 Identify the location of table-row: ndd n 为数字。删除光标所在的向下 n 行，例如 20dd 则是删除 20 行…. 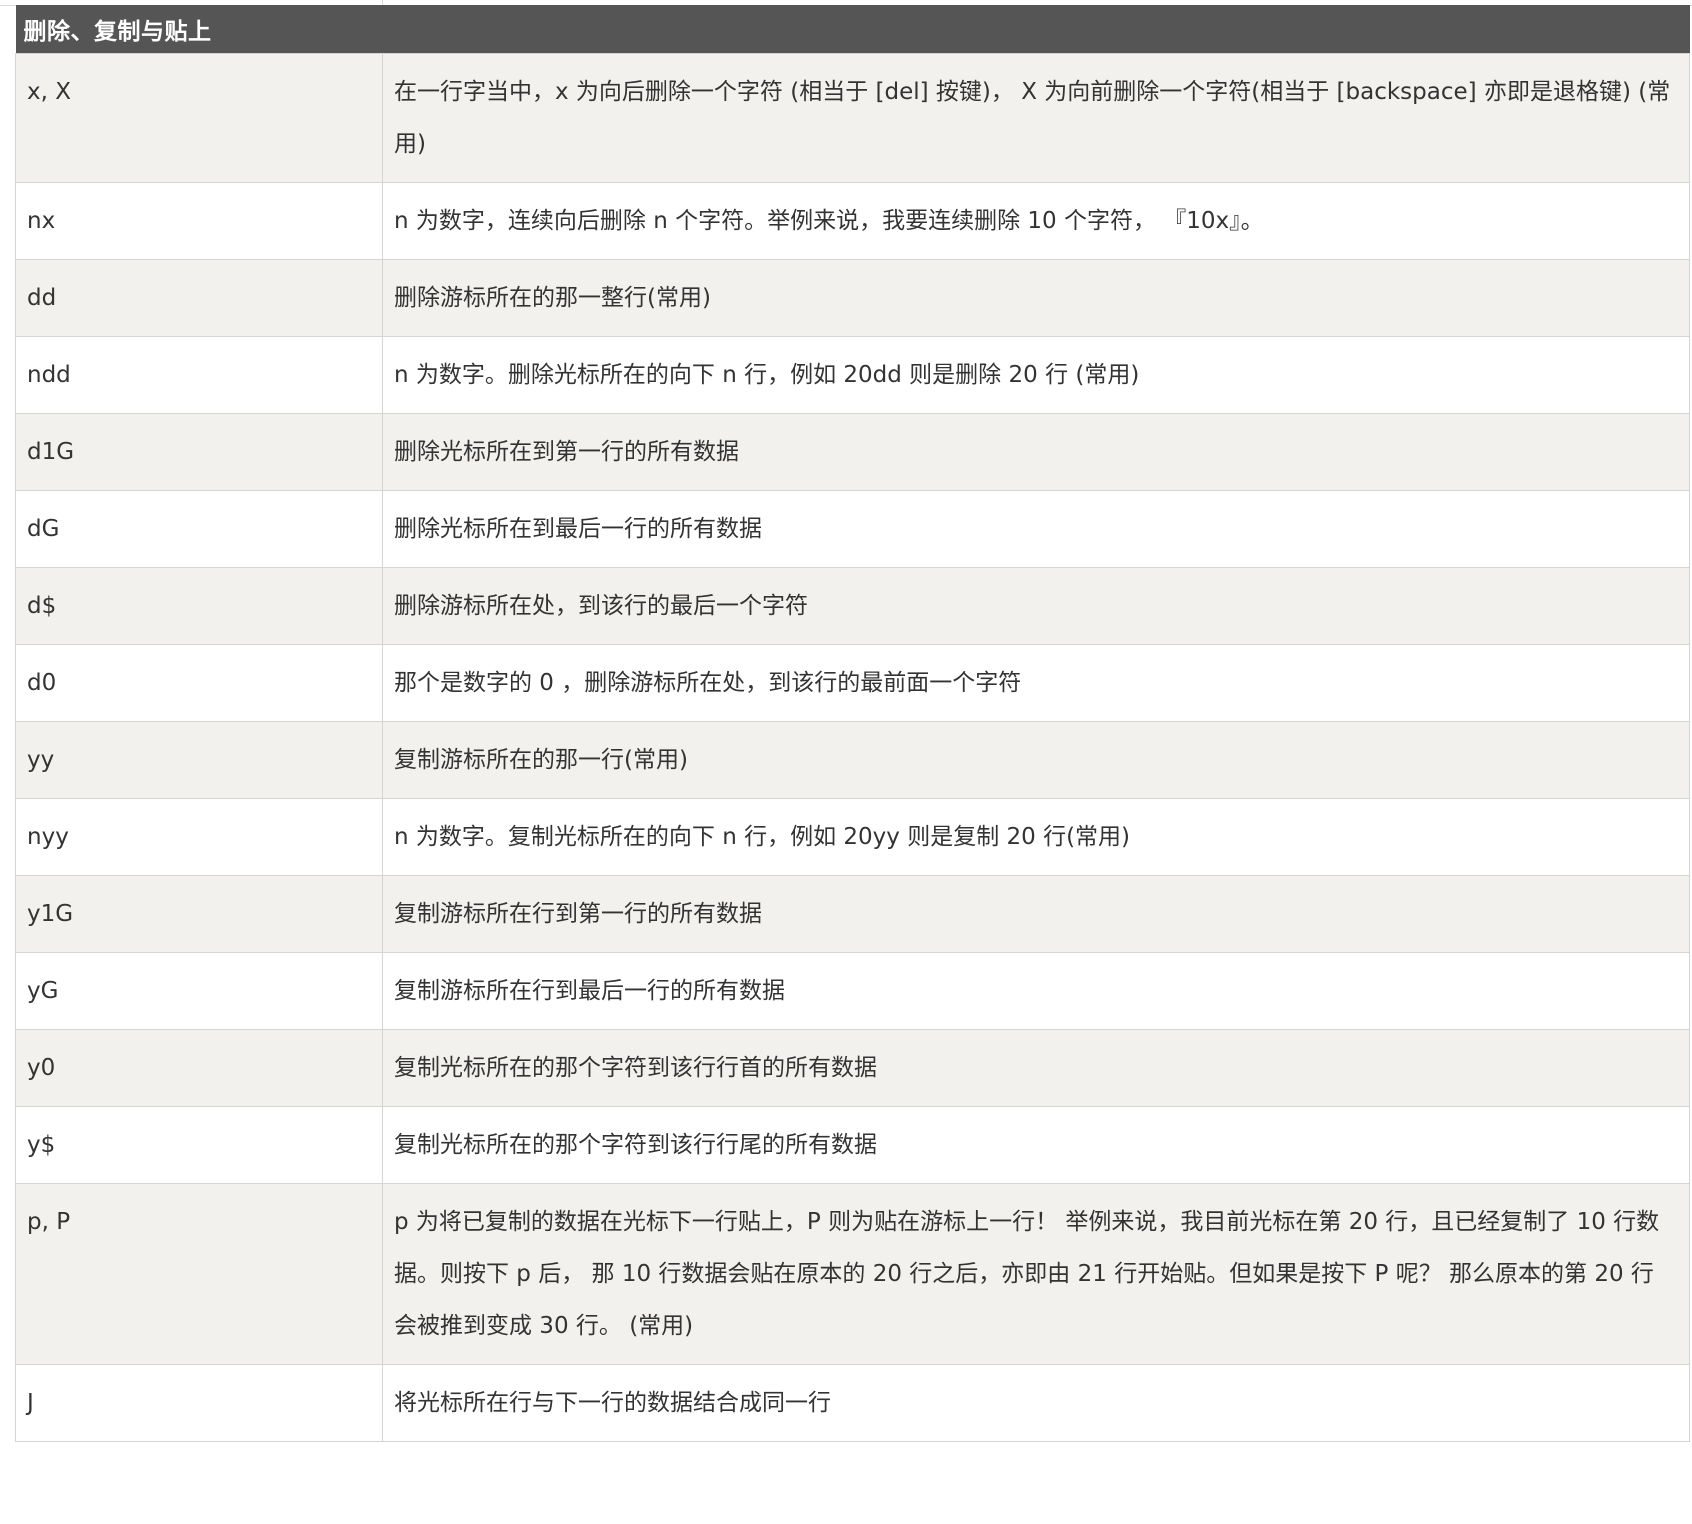
(852, 374).